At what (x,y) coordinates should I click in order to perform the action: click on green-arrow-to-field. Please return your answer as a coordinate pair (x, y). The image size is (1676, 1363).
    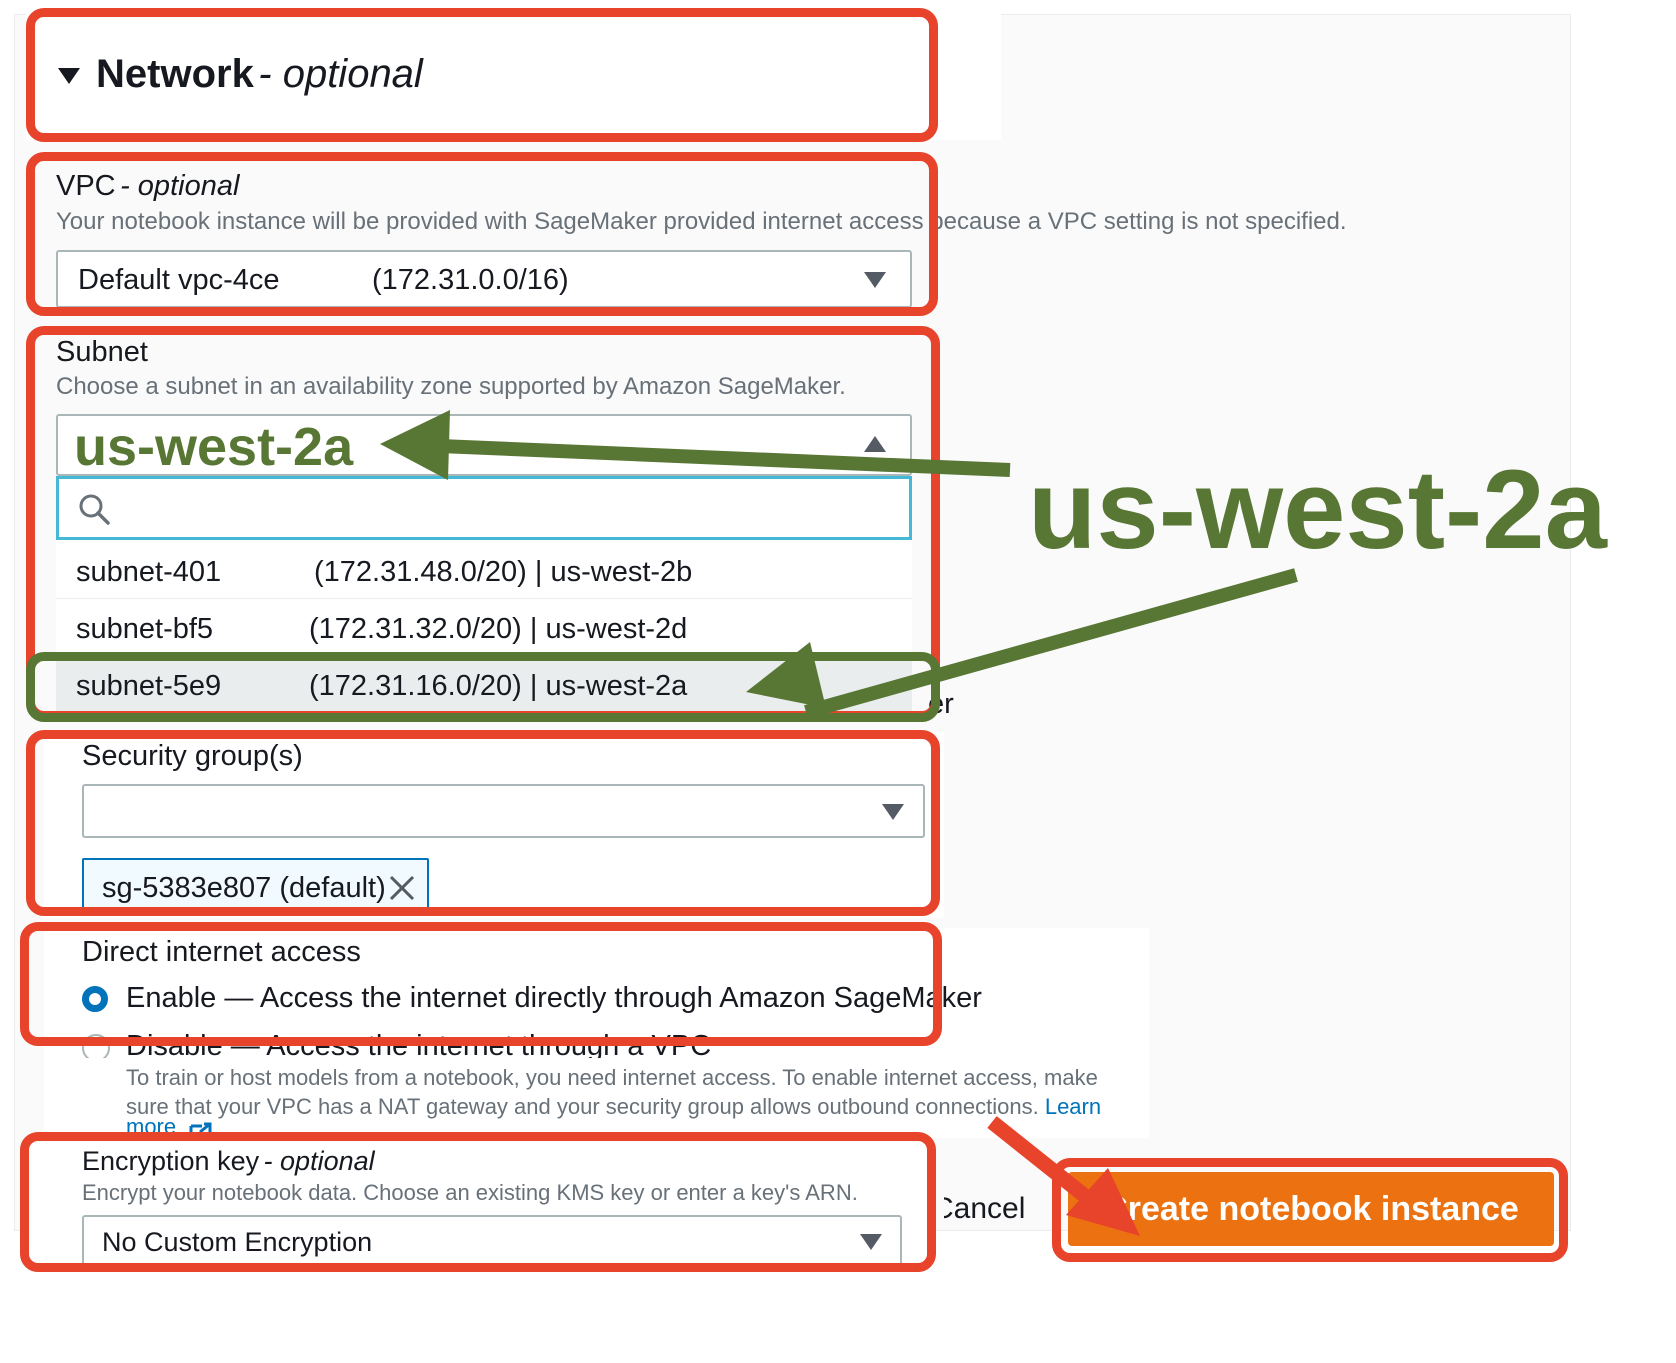
    Looking at the image, I should click on (725, 458).